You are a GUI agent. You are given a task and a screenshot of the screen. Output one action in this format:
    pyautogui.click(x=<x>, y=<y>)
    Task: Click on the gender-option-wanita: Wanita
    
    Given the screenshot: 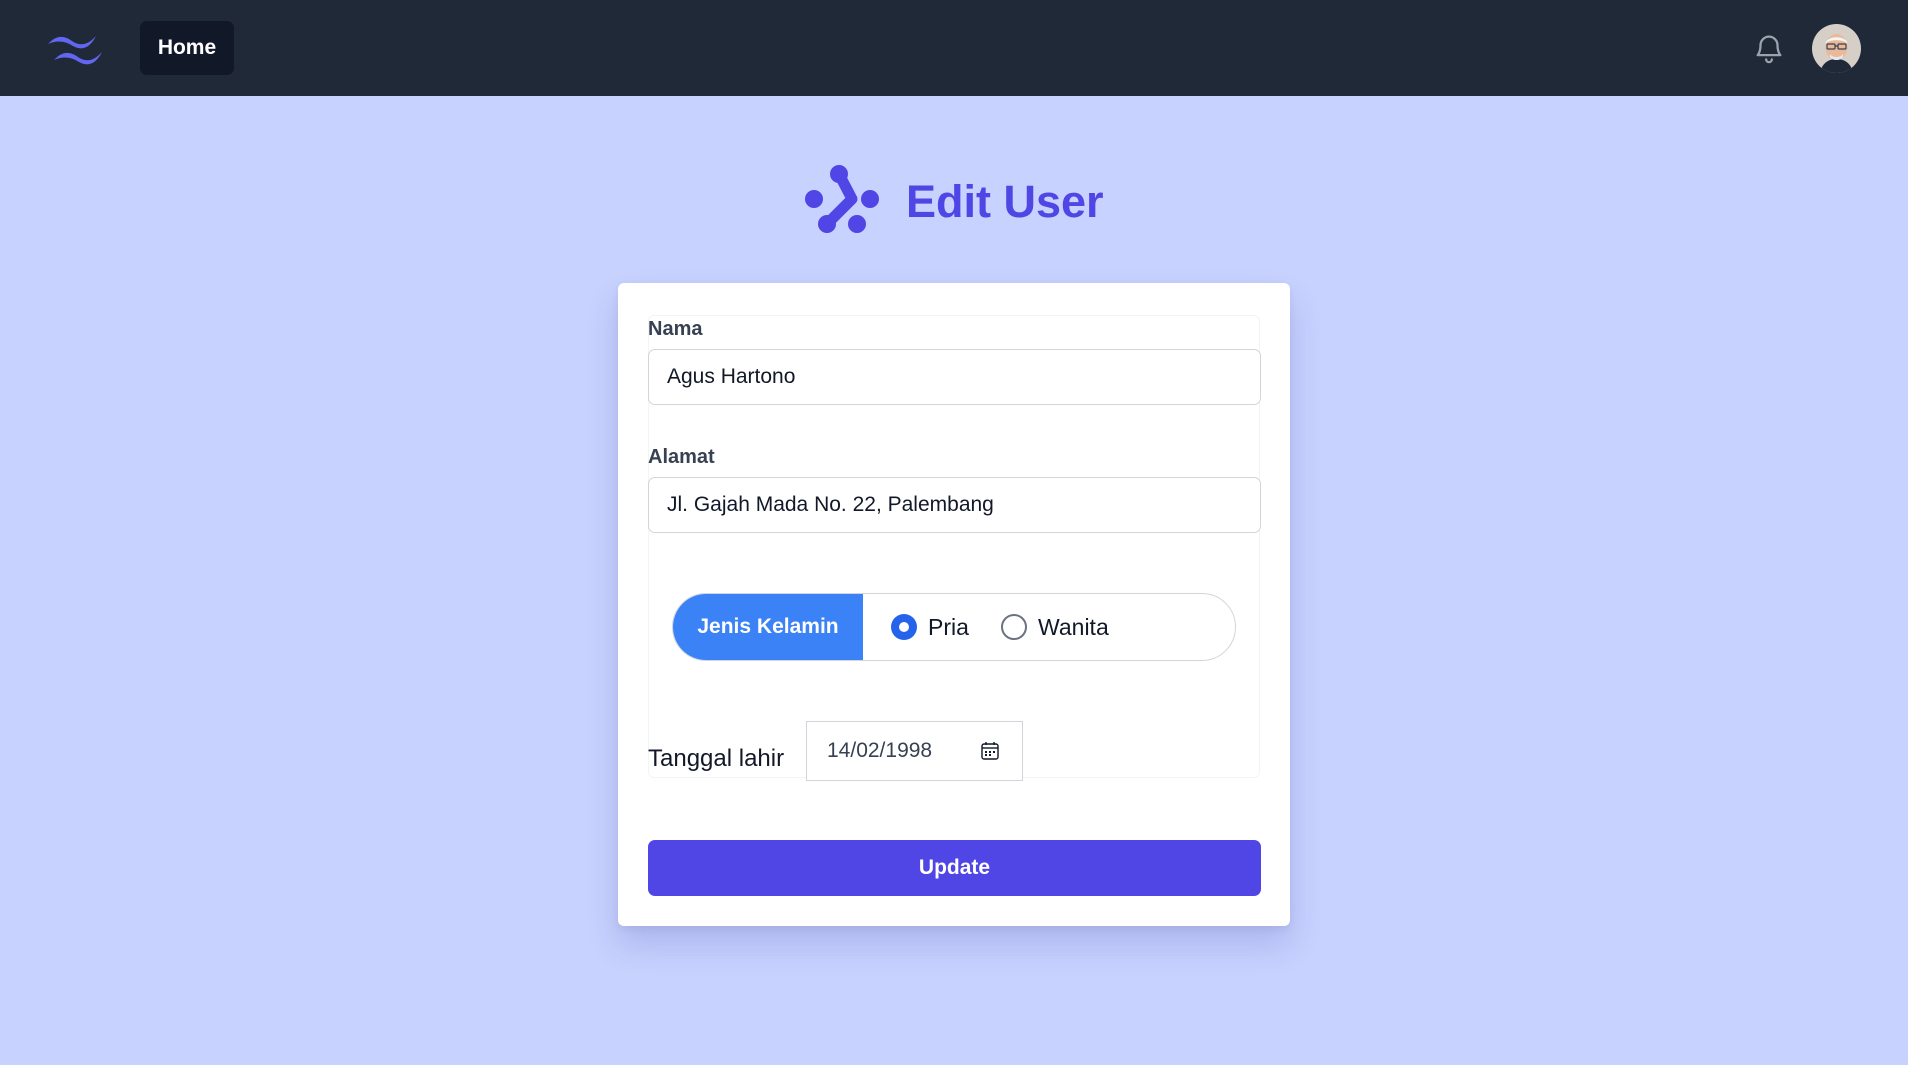 What is the action you would take?
    pyautogui.click(x=1055, y=627)
    